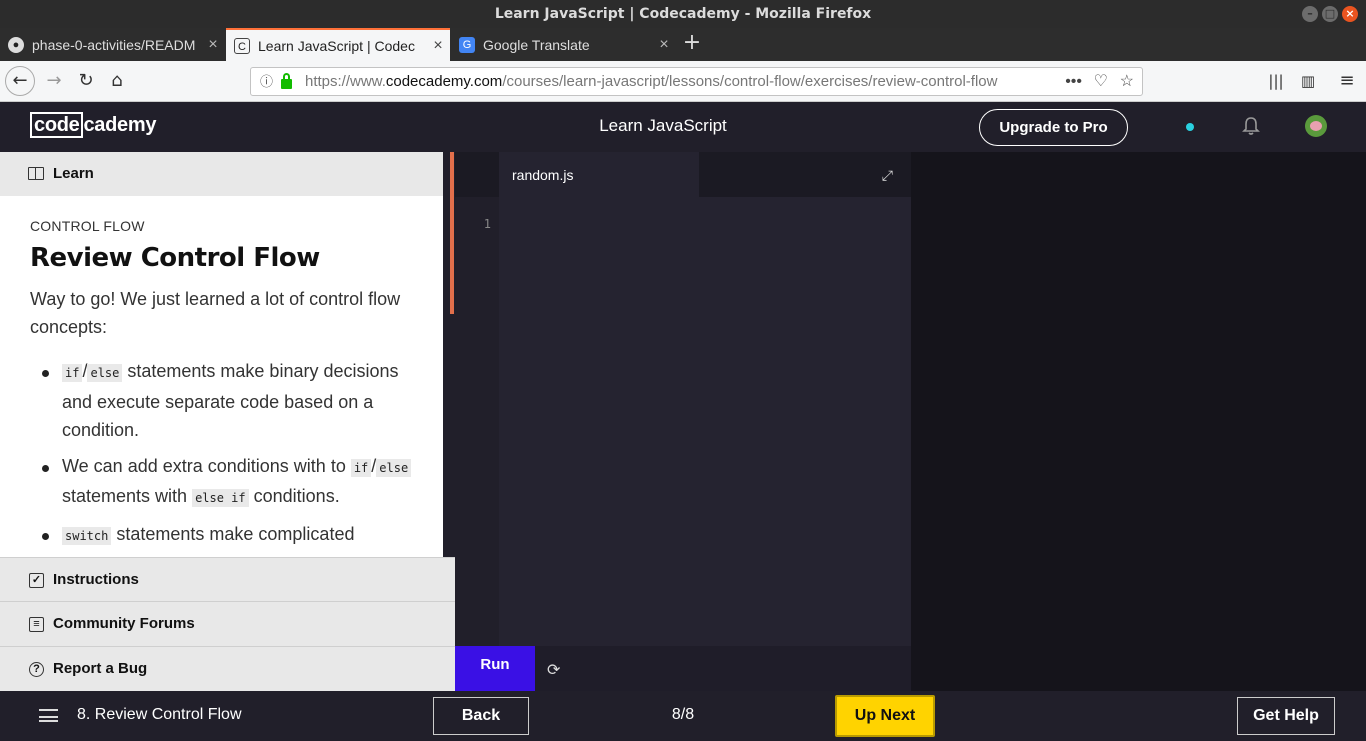 Image resolution: width=1366 pixels, height=741 pixels. What do you see at coordinates (54, 81) in the screenshot?
I see `forward-arrow-icon: →` at bounding box center [54, 81].